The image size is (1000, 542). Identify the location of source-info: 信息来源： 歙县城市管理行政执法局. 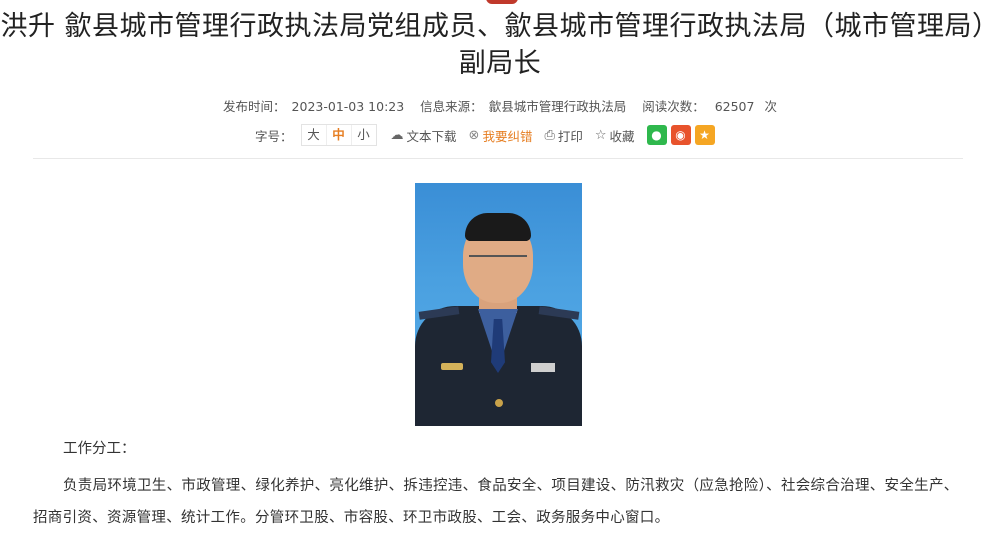
(523, 106).